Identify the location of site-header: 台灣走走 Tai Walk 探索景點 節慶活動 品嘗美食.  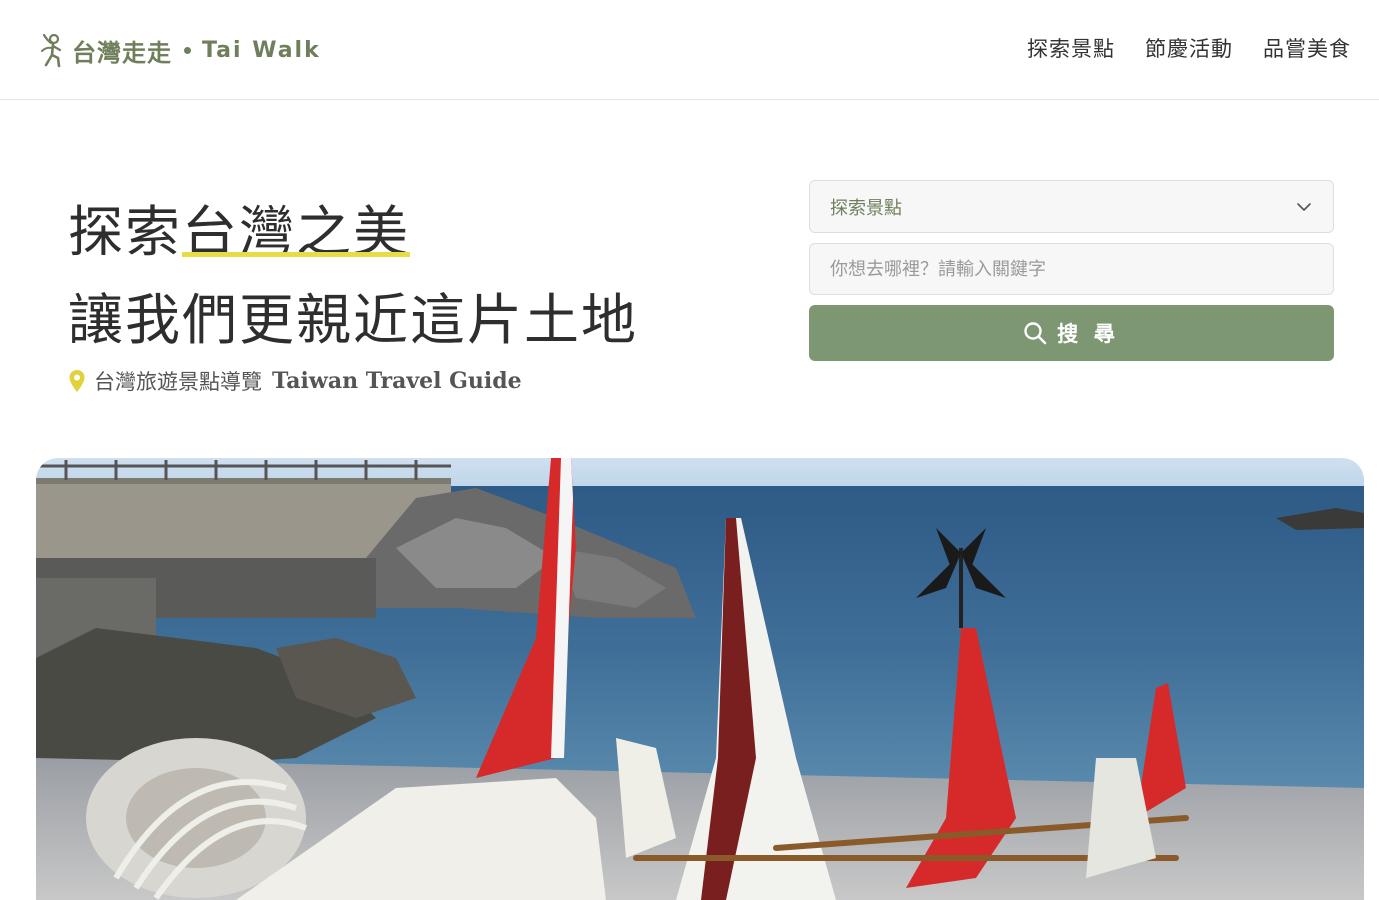
(689, 50).